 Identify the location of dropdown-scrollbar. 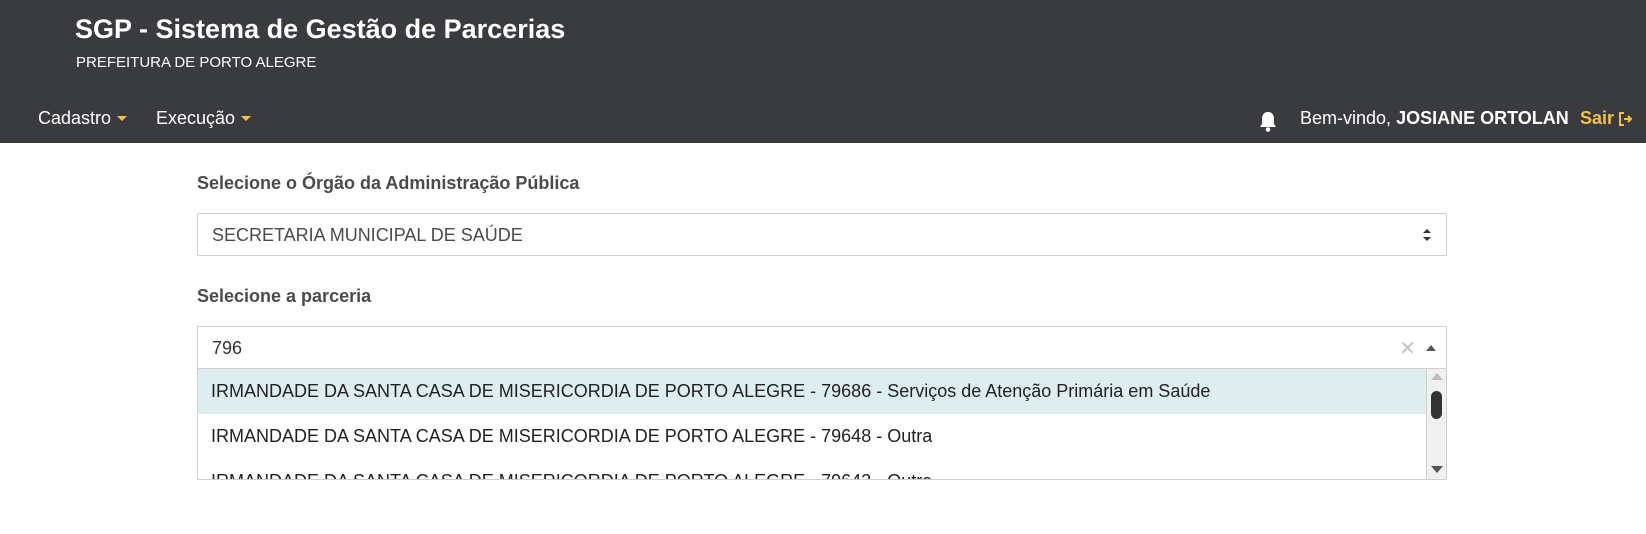
(1436, 424).